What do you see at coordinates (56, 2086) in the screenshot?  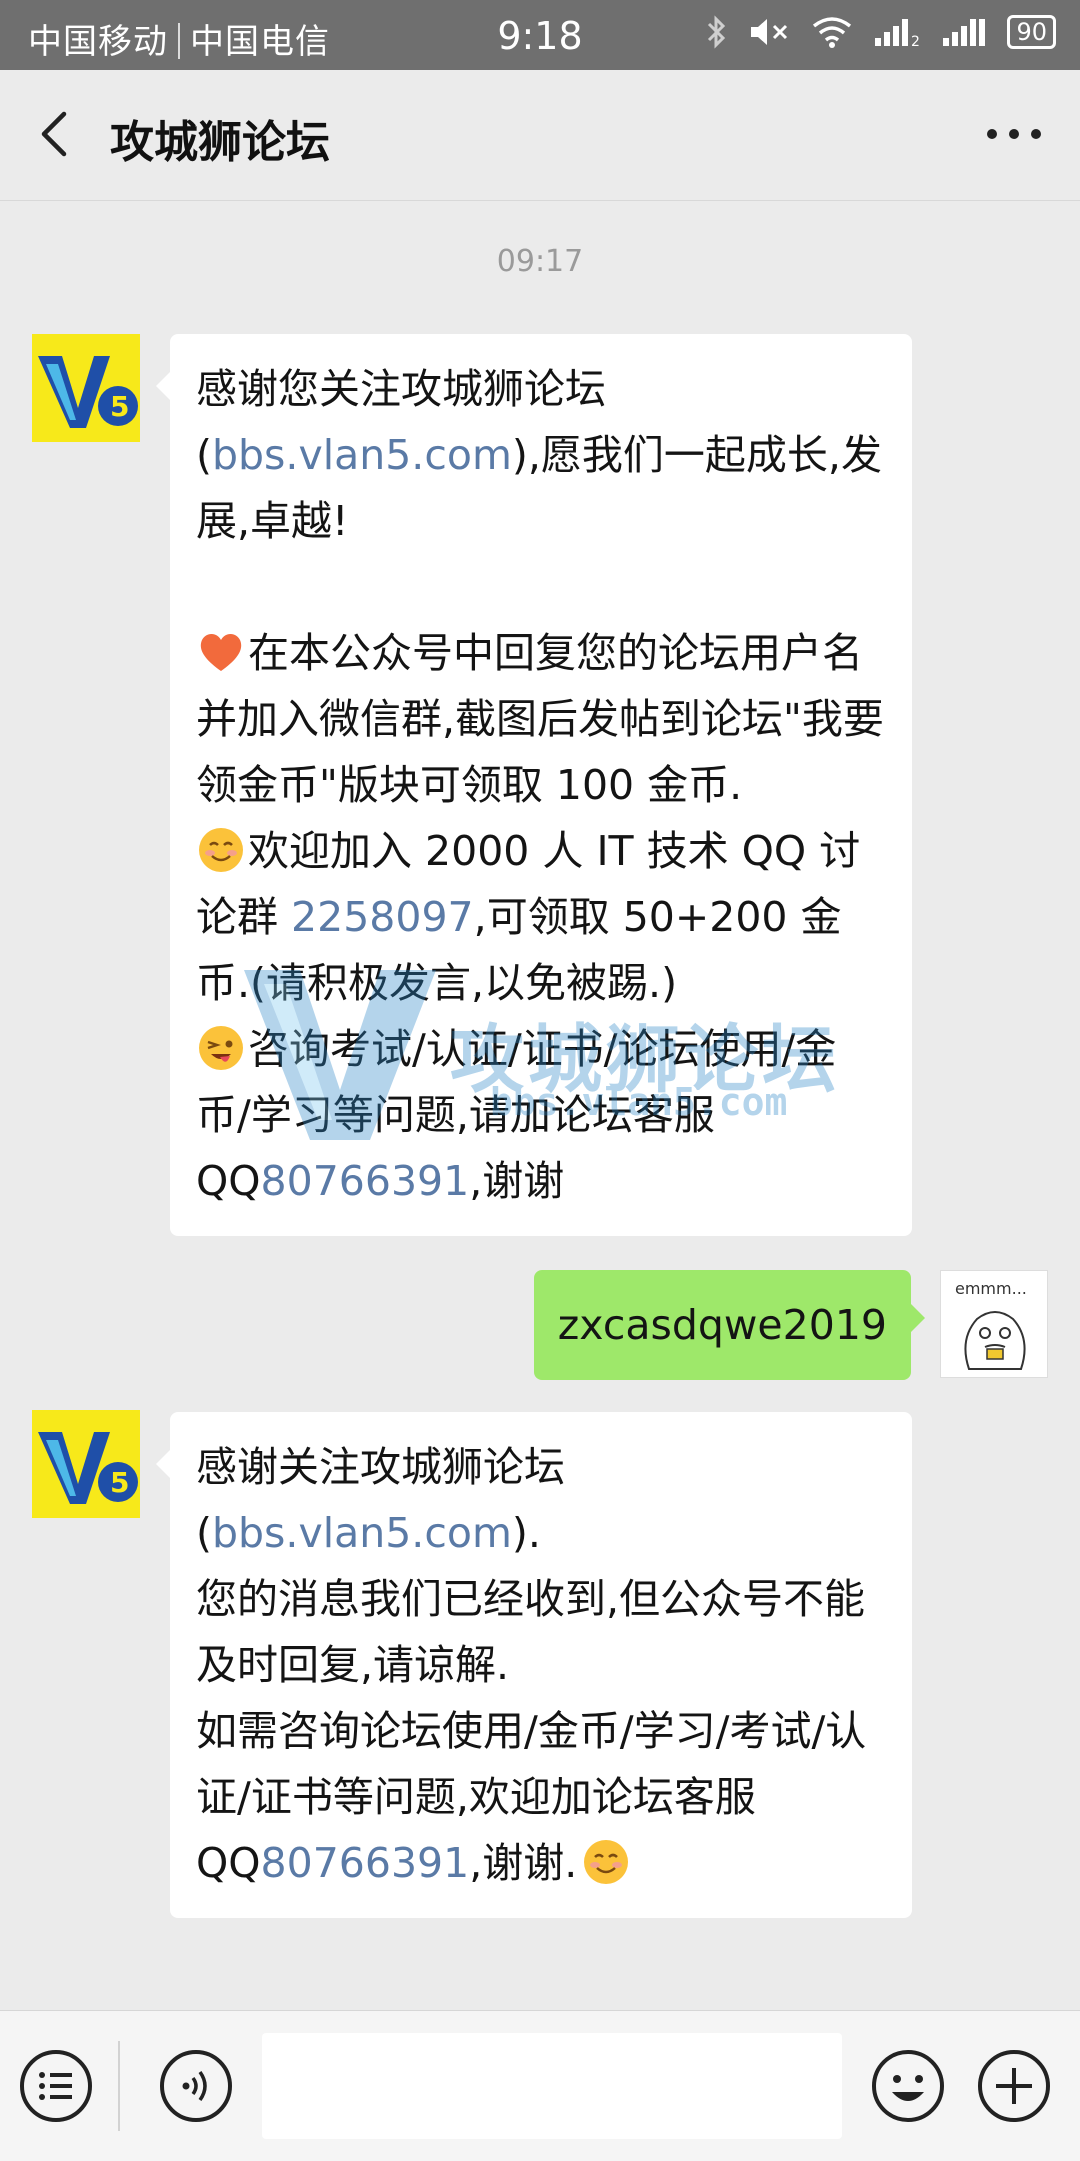 I see `menu-list-icon` at bounding box center [56, 2086].